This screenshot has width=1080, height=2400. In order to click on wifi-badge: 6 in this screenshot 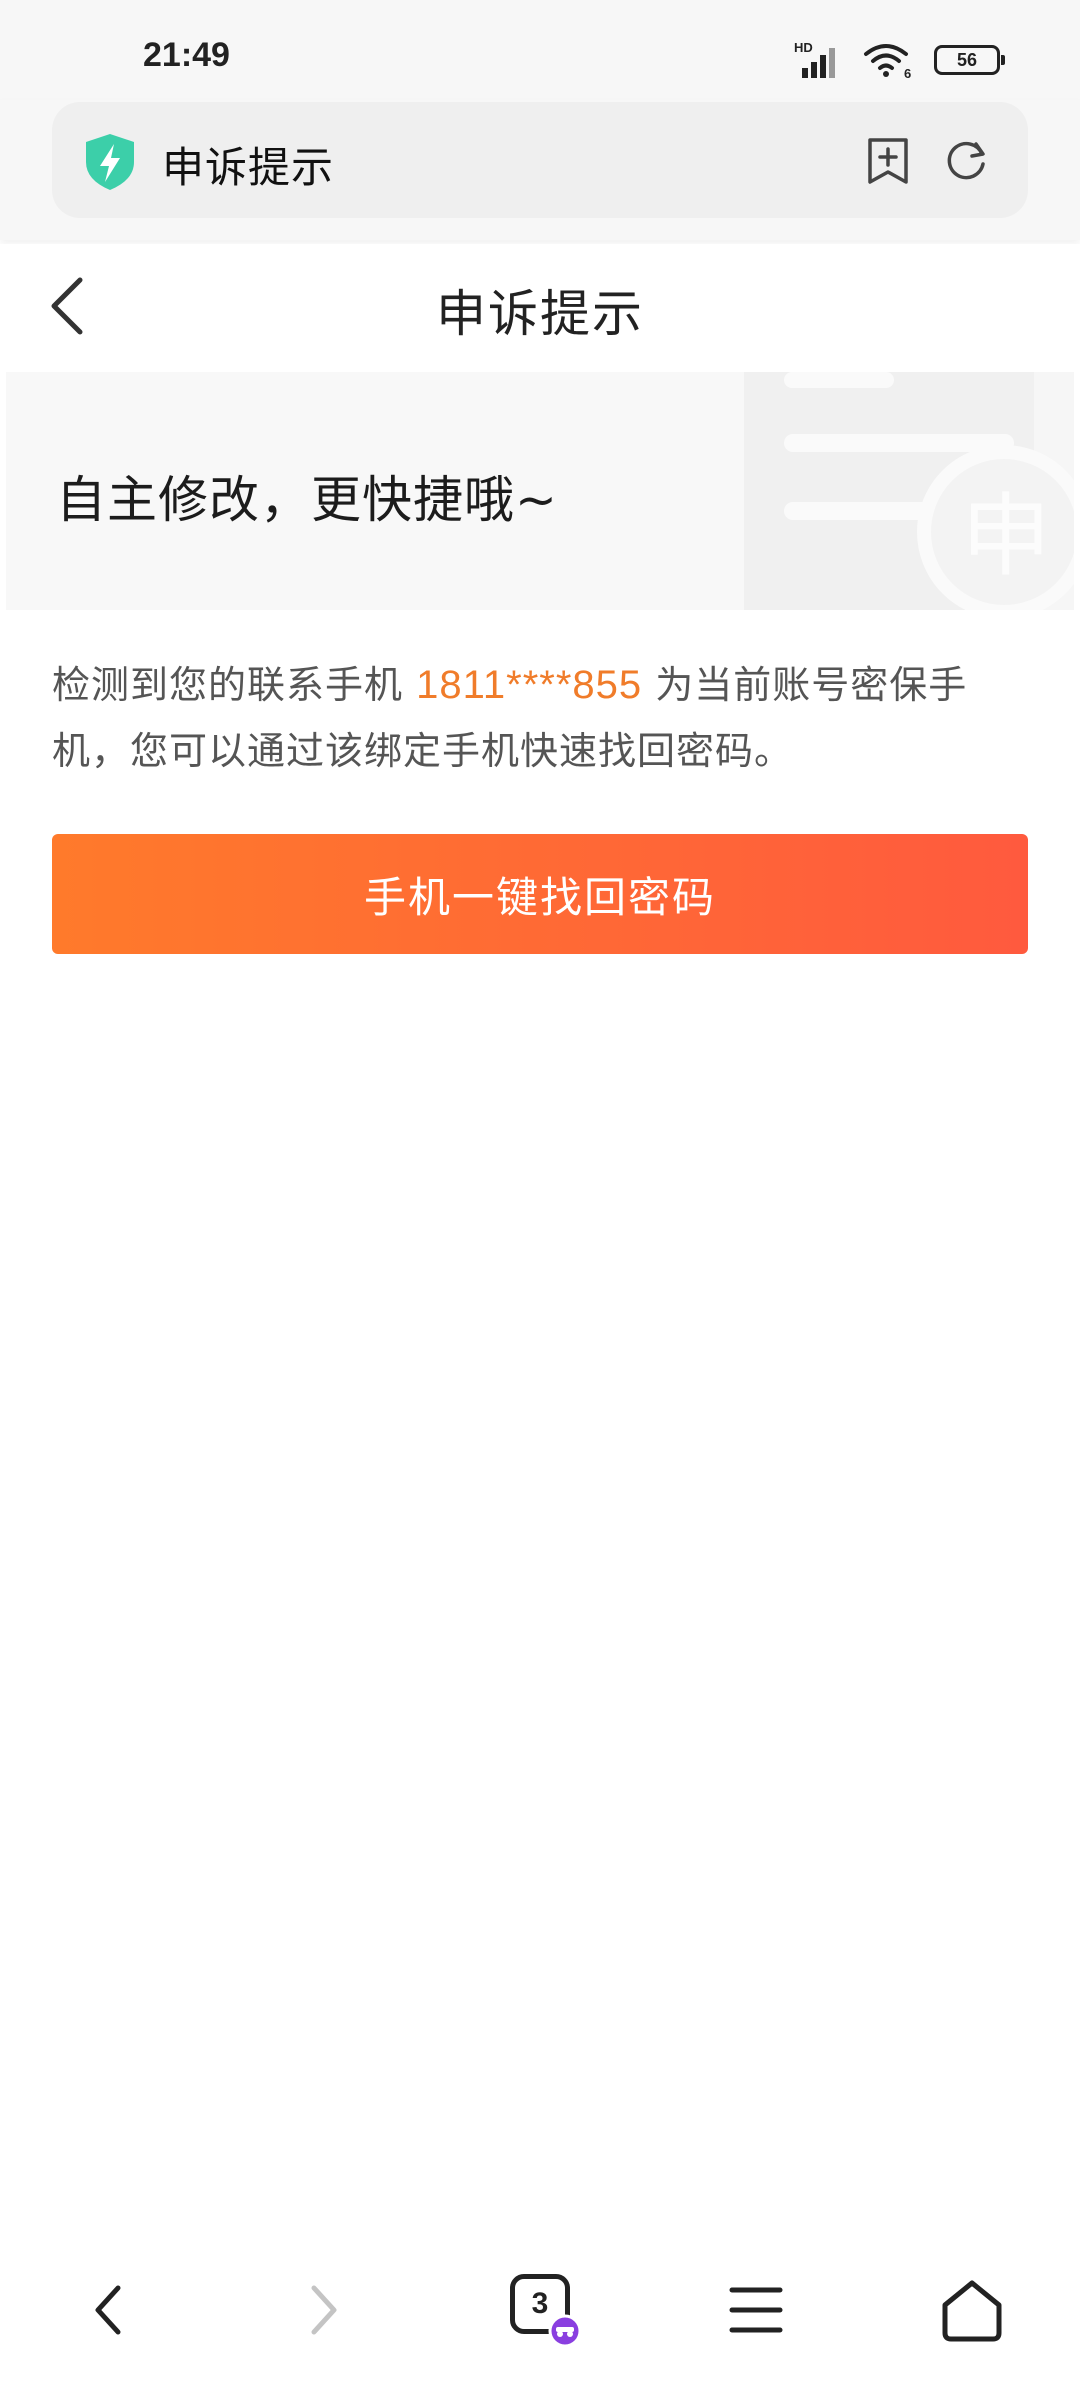, I will do `click(907, 73)`.